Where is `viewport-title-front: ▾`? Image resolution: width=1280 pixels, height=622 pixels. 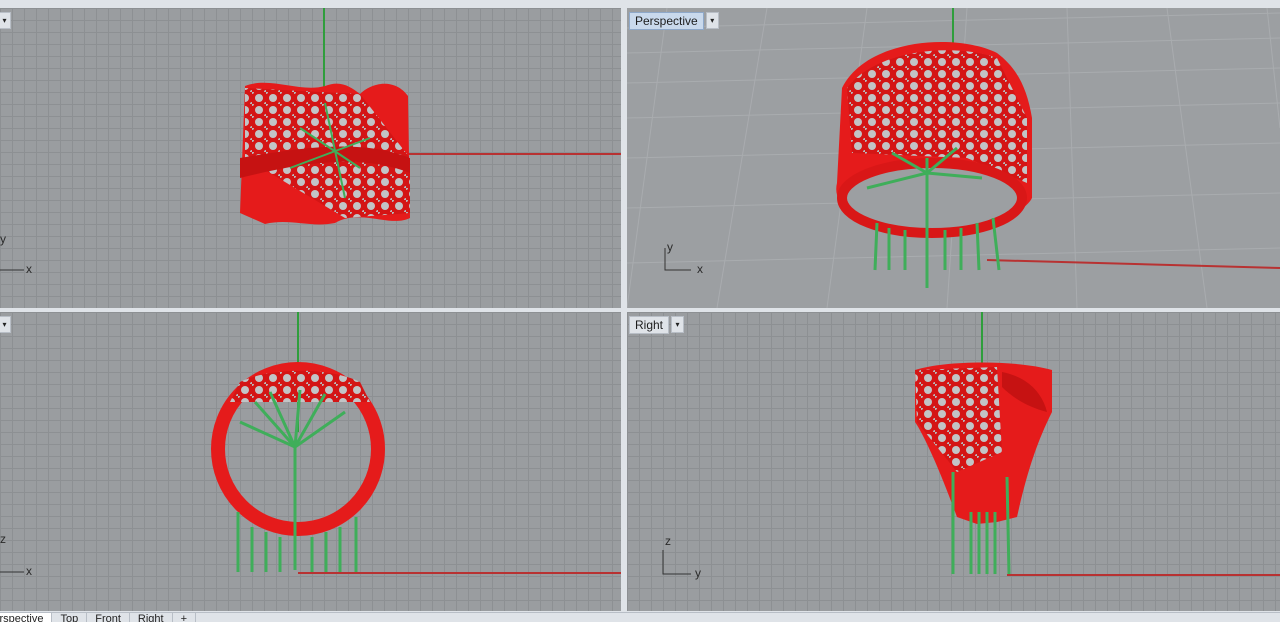 viewport-title-front: ▾ is located at coordinates (5, 324).